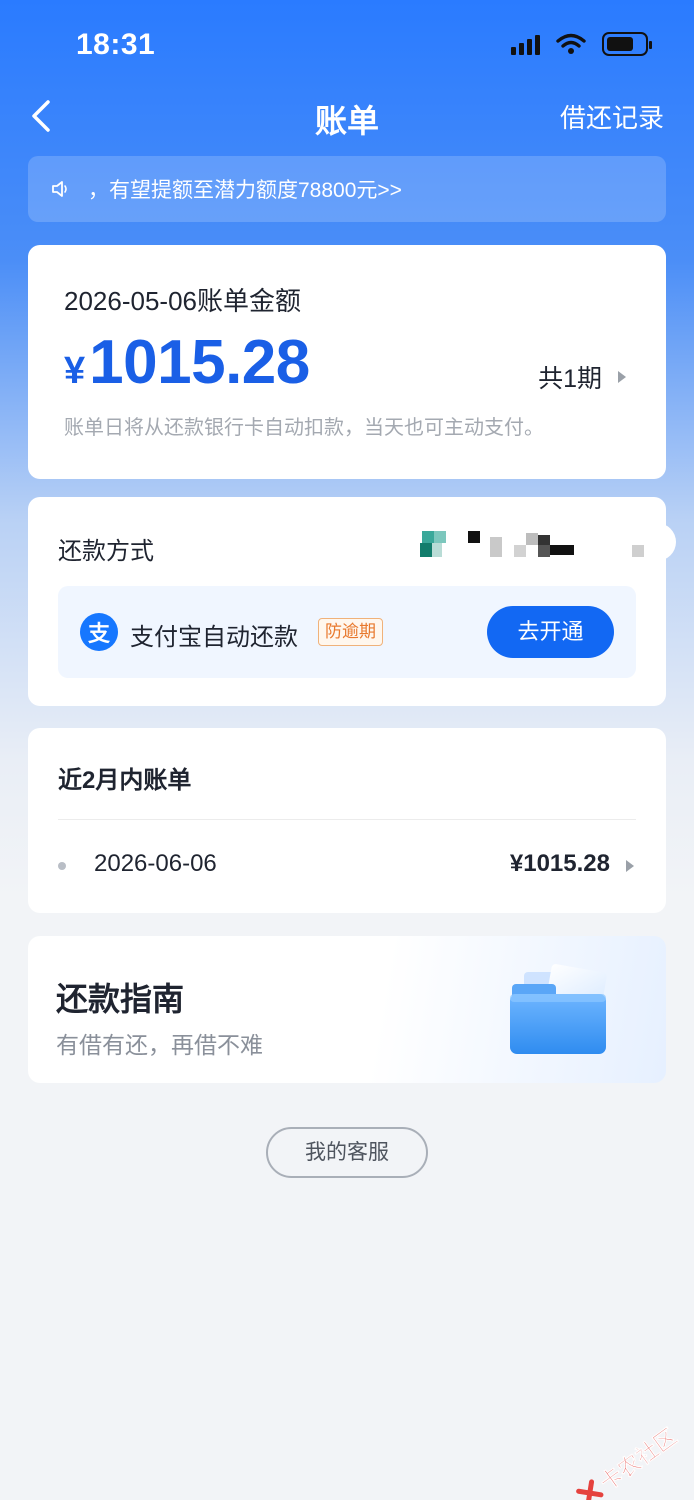  What do you see at coordinates (99, 632) in the screenshot?
I see `alipay-icon: 支` at bounding box center [99, 632].